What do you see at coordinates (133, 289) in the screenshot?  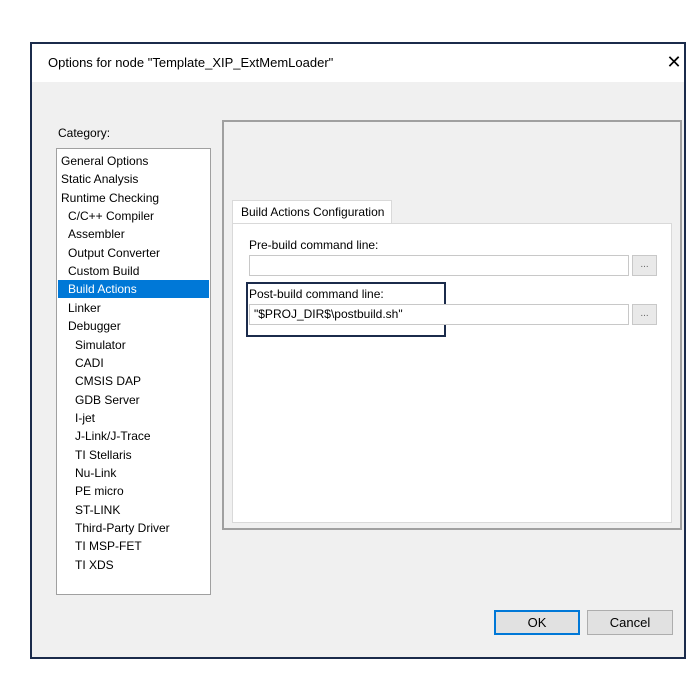 I see `category-item: Build Actions` at bounding box center [133, 289].